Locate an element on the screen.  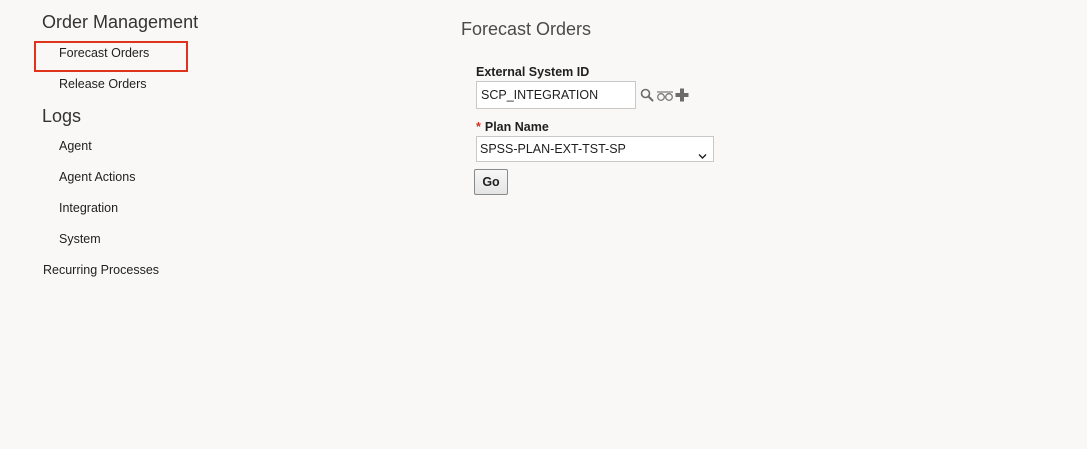
required-marker: * is located at coordinates (478, 127).